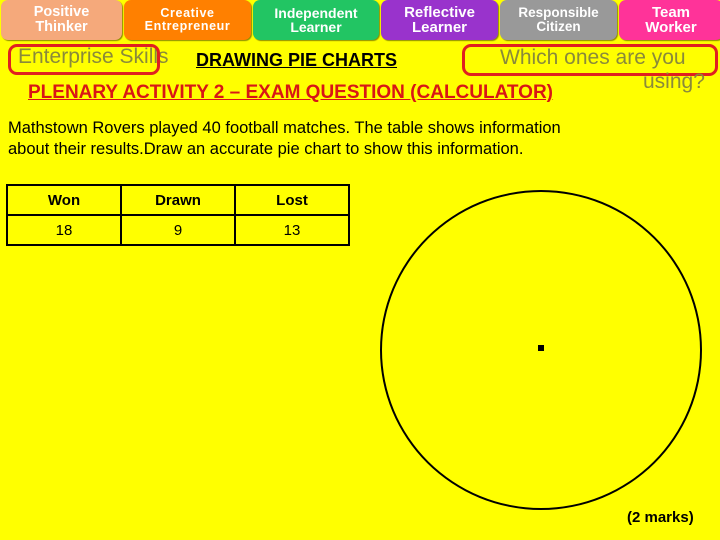 Image resolution: width=720 pixels, height=540 pixels. I want to click on skill-tab-independent-learner: Independent Learner, so click(316, 20).